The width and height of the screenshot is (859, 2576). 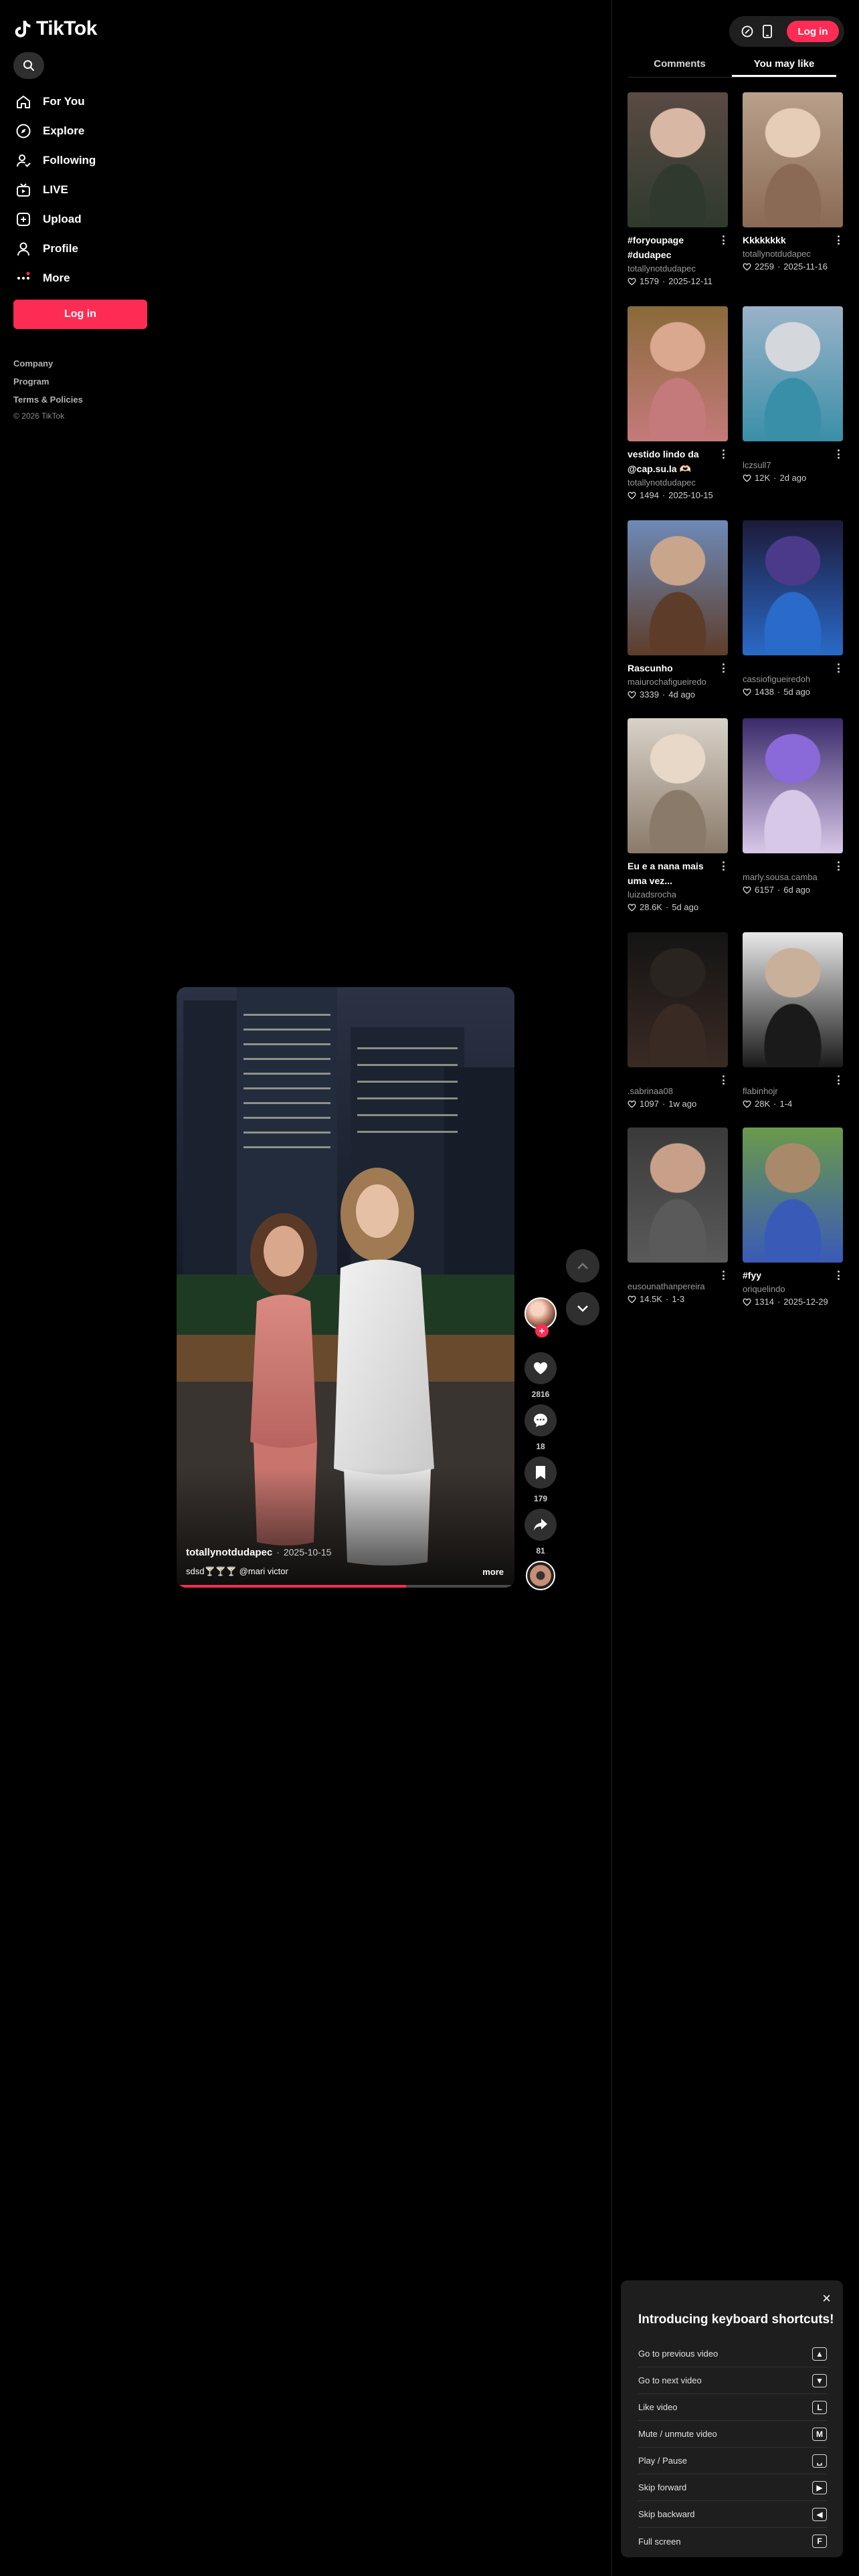 What do you see at coordinates (826, 2298) in the screenshot?
I see `close-icon: ×` at bounding box center [826, 2298].